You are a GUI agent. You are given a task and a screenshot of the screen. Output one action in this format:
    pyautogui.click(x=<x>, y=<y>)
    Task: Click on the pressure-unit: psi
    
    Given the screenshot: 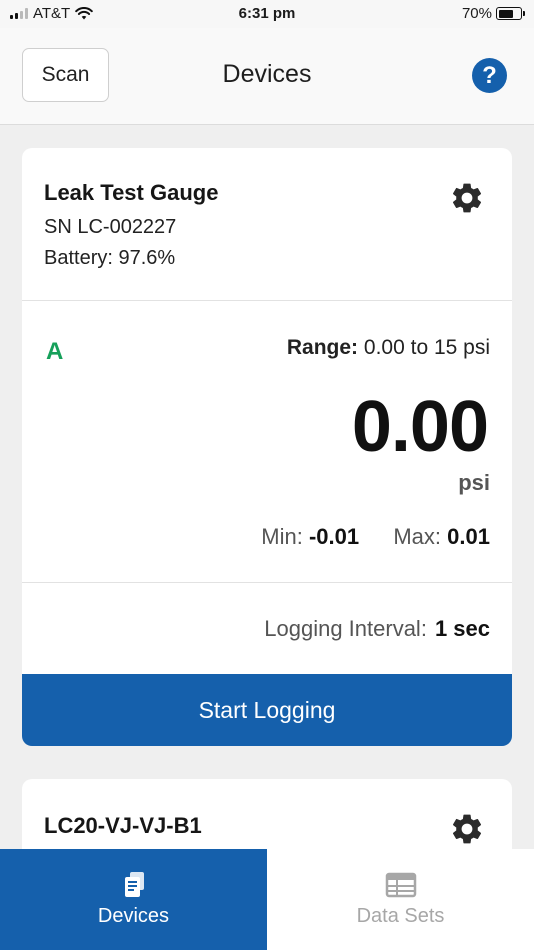 What is the action you would take?
    pyautogui.click(x=474, y=482)
    